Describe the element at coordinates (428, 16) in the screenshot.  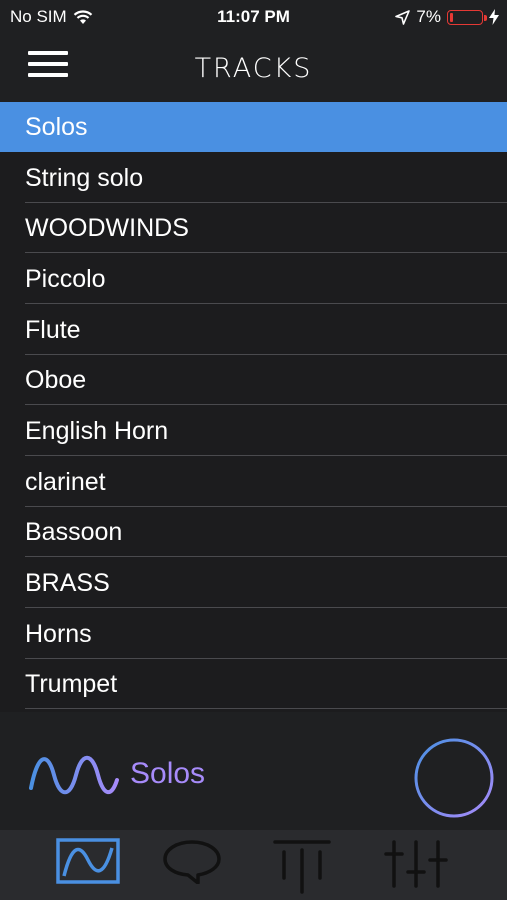
I see `battery-percent: 7%` at that location.